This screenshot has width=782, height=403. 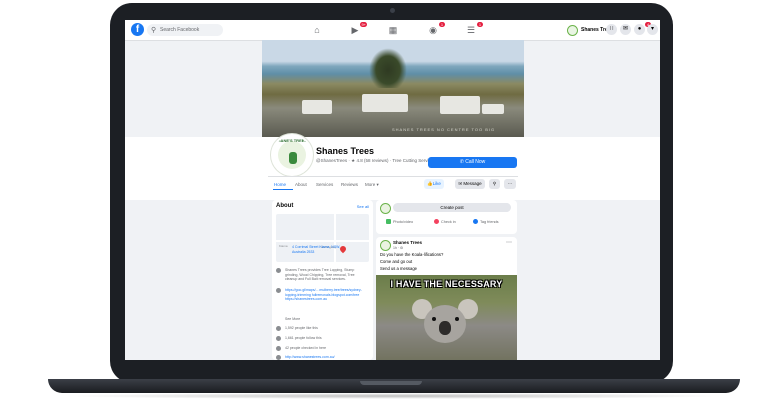 I want to click on arborist-logo-icon, so click(x=293, y=158).